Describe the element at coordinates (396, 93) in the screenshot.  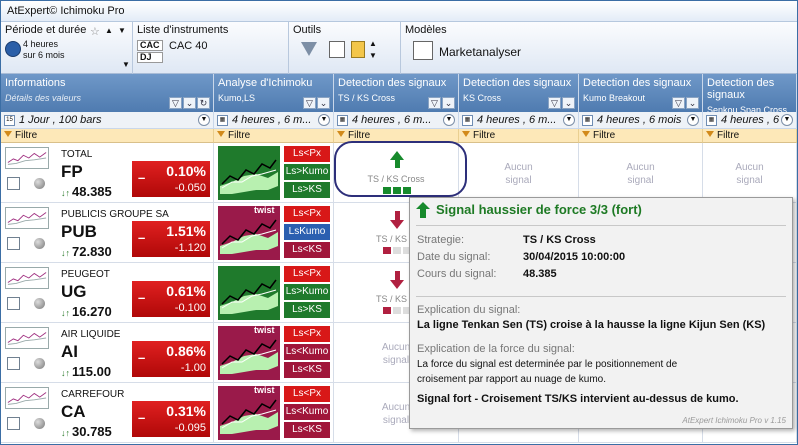
I see `column-header-ts-ks: Detection des signaux TS / KS Cross ▽ ⌄` at that location.